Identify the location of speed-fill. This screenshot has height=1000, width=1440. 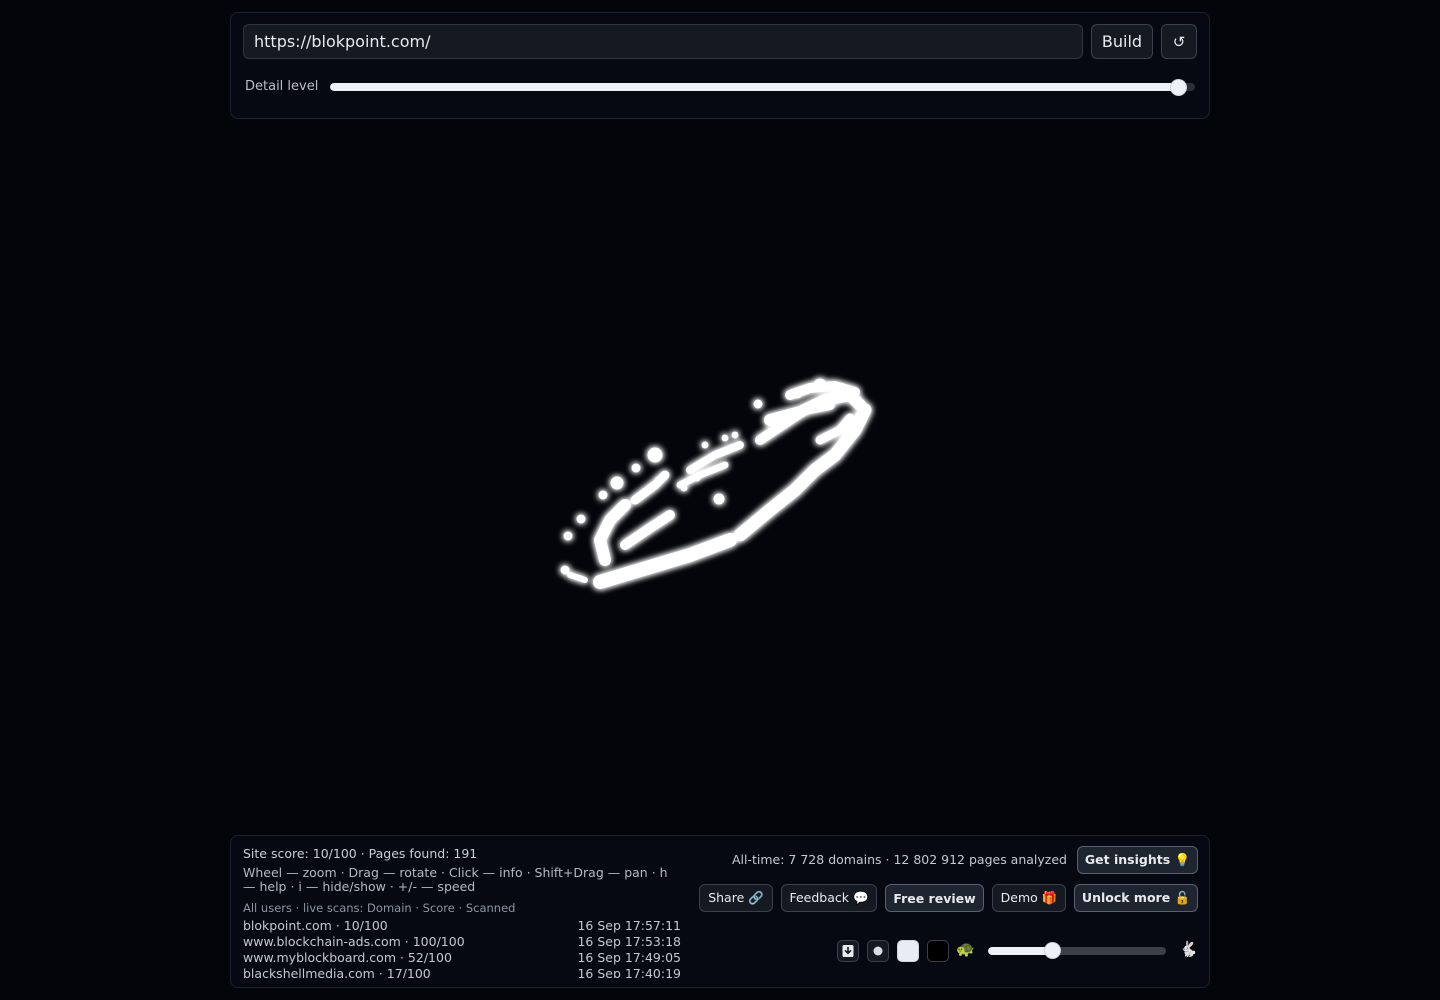
(1020, 951).